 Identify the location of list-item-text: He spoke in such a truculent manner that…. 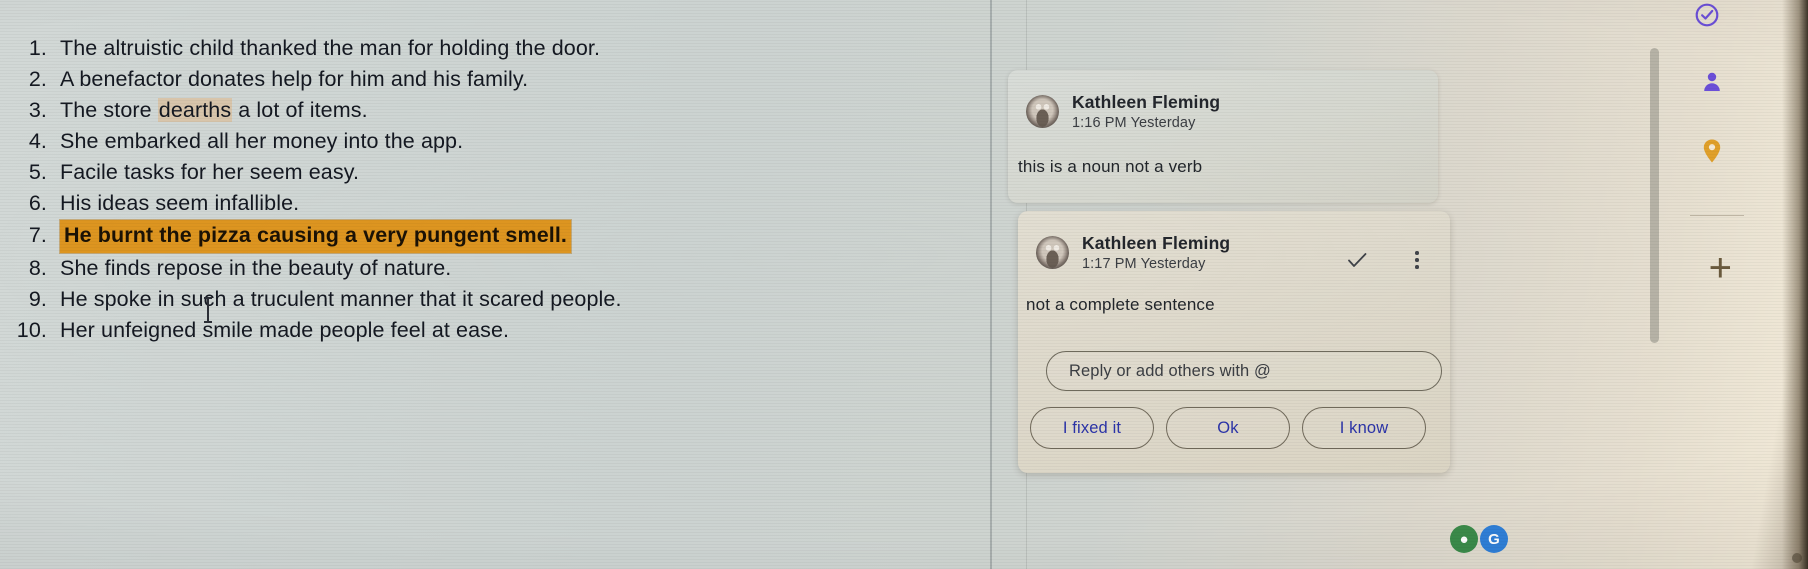
(341, 299).